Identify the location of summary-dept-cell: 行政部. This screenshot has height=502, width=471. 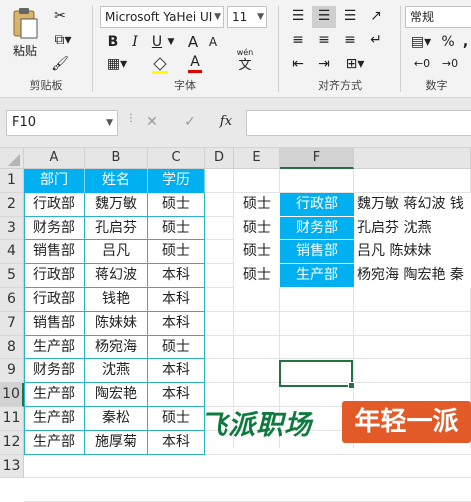
(317, 204).